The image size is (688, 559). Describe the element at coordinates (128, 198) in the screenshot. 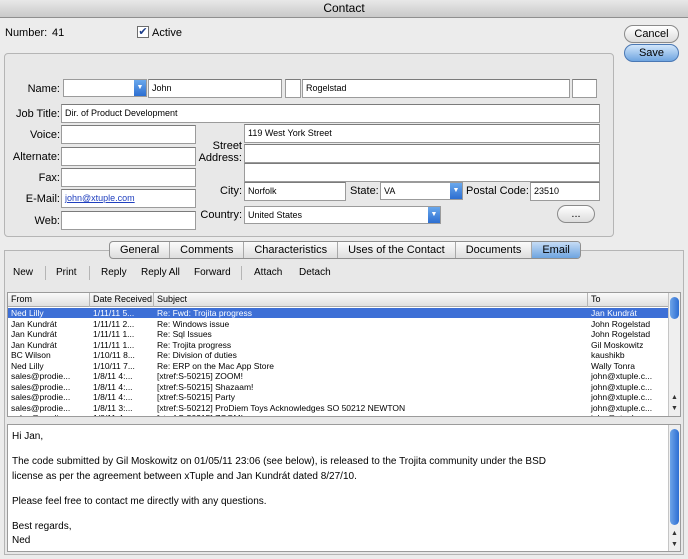

I see `email-field: john@xtuple.com` at that location.